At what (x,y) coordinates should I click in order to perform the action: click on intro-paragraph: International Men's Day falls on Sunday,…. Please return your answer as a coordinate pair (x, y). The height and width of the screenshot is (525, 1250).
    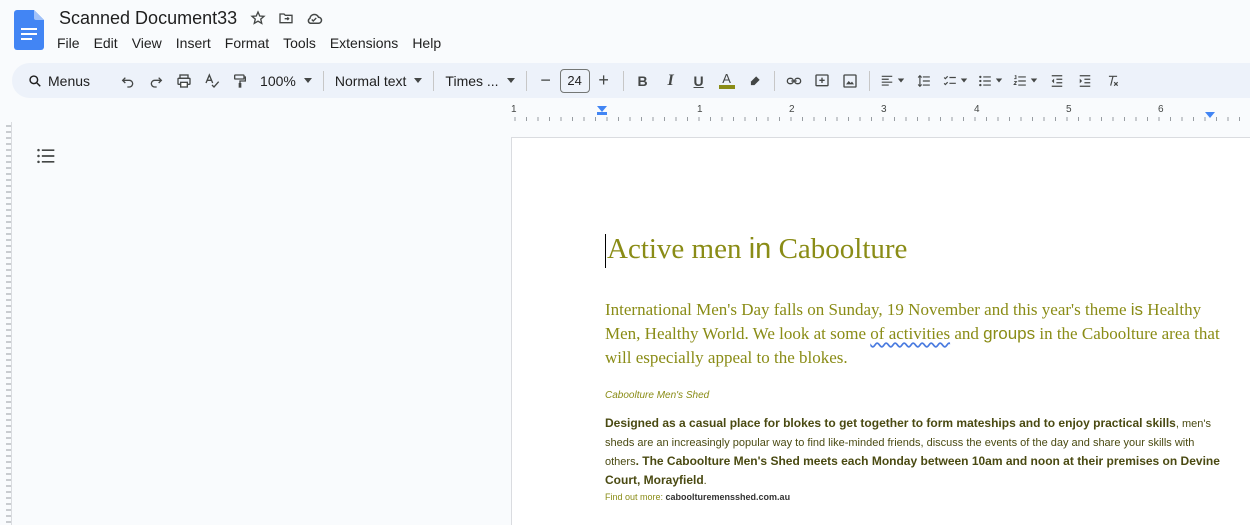
    Looking at the image, I should click on (915, 334).